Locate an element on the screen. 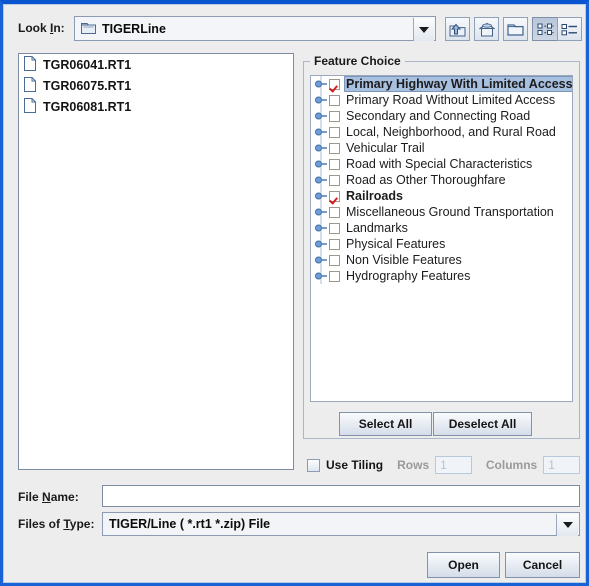  tree-item-label: Local, Neighborhood, and Rural Road is located at coordinates (451, 132).